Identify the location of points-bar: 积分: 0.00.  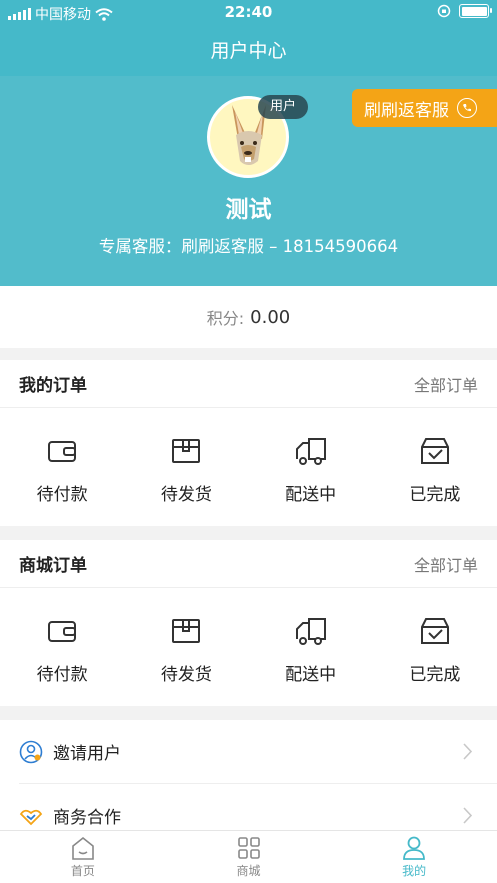
(248, 317).